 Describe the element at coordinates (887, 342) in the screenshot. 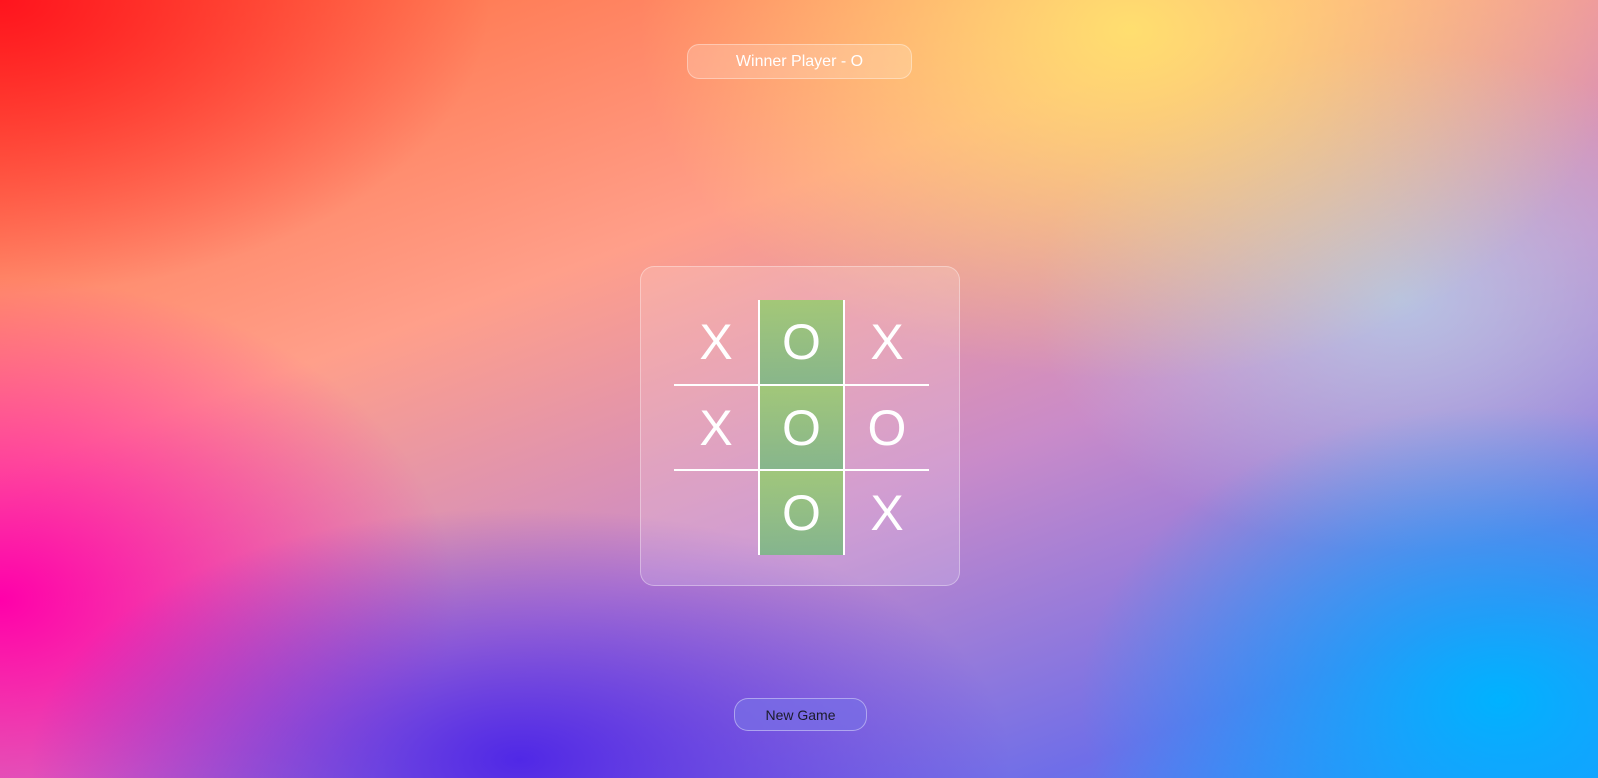

I see `board-cell-3: X` at that location.